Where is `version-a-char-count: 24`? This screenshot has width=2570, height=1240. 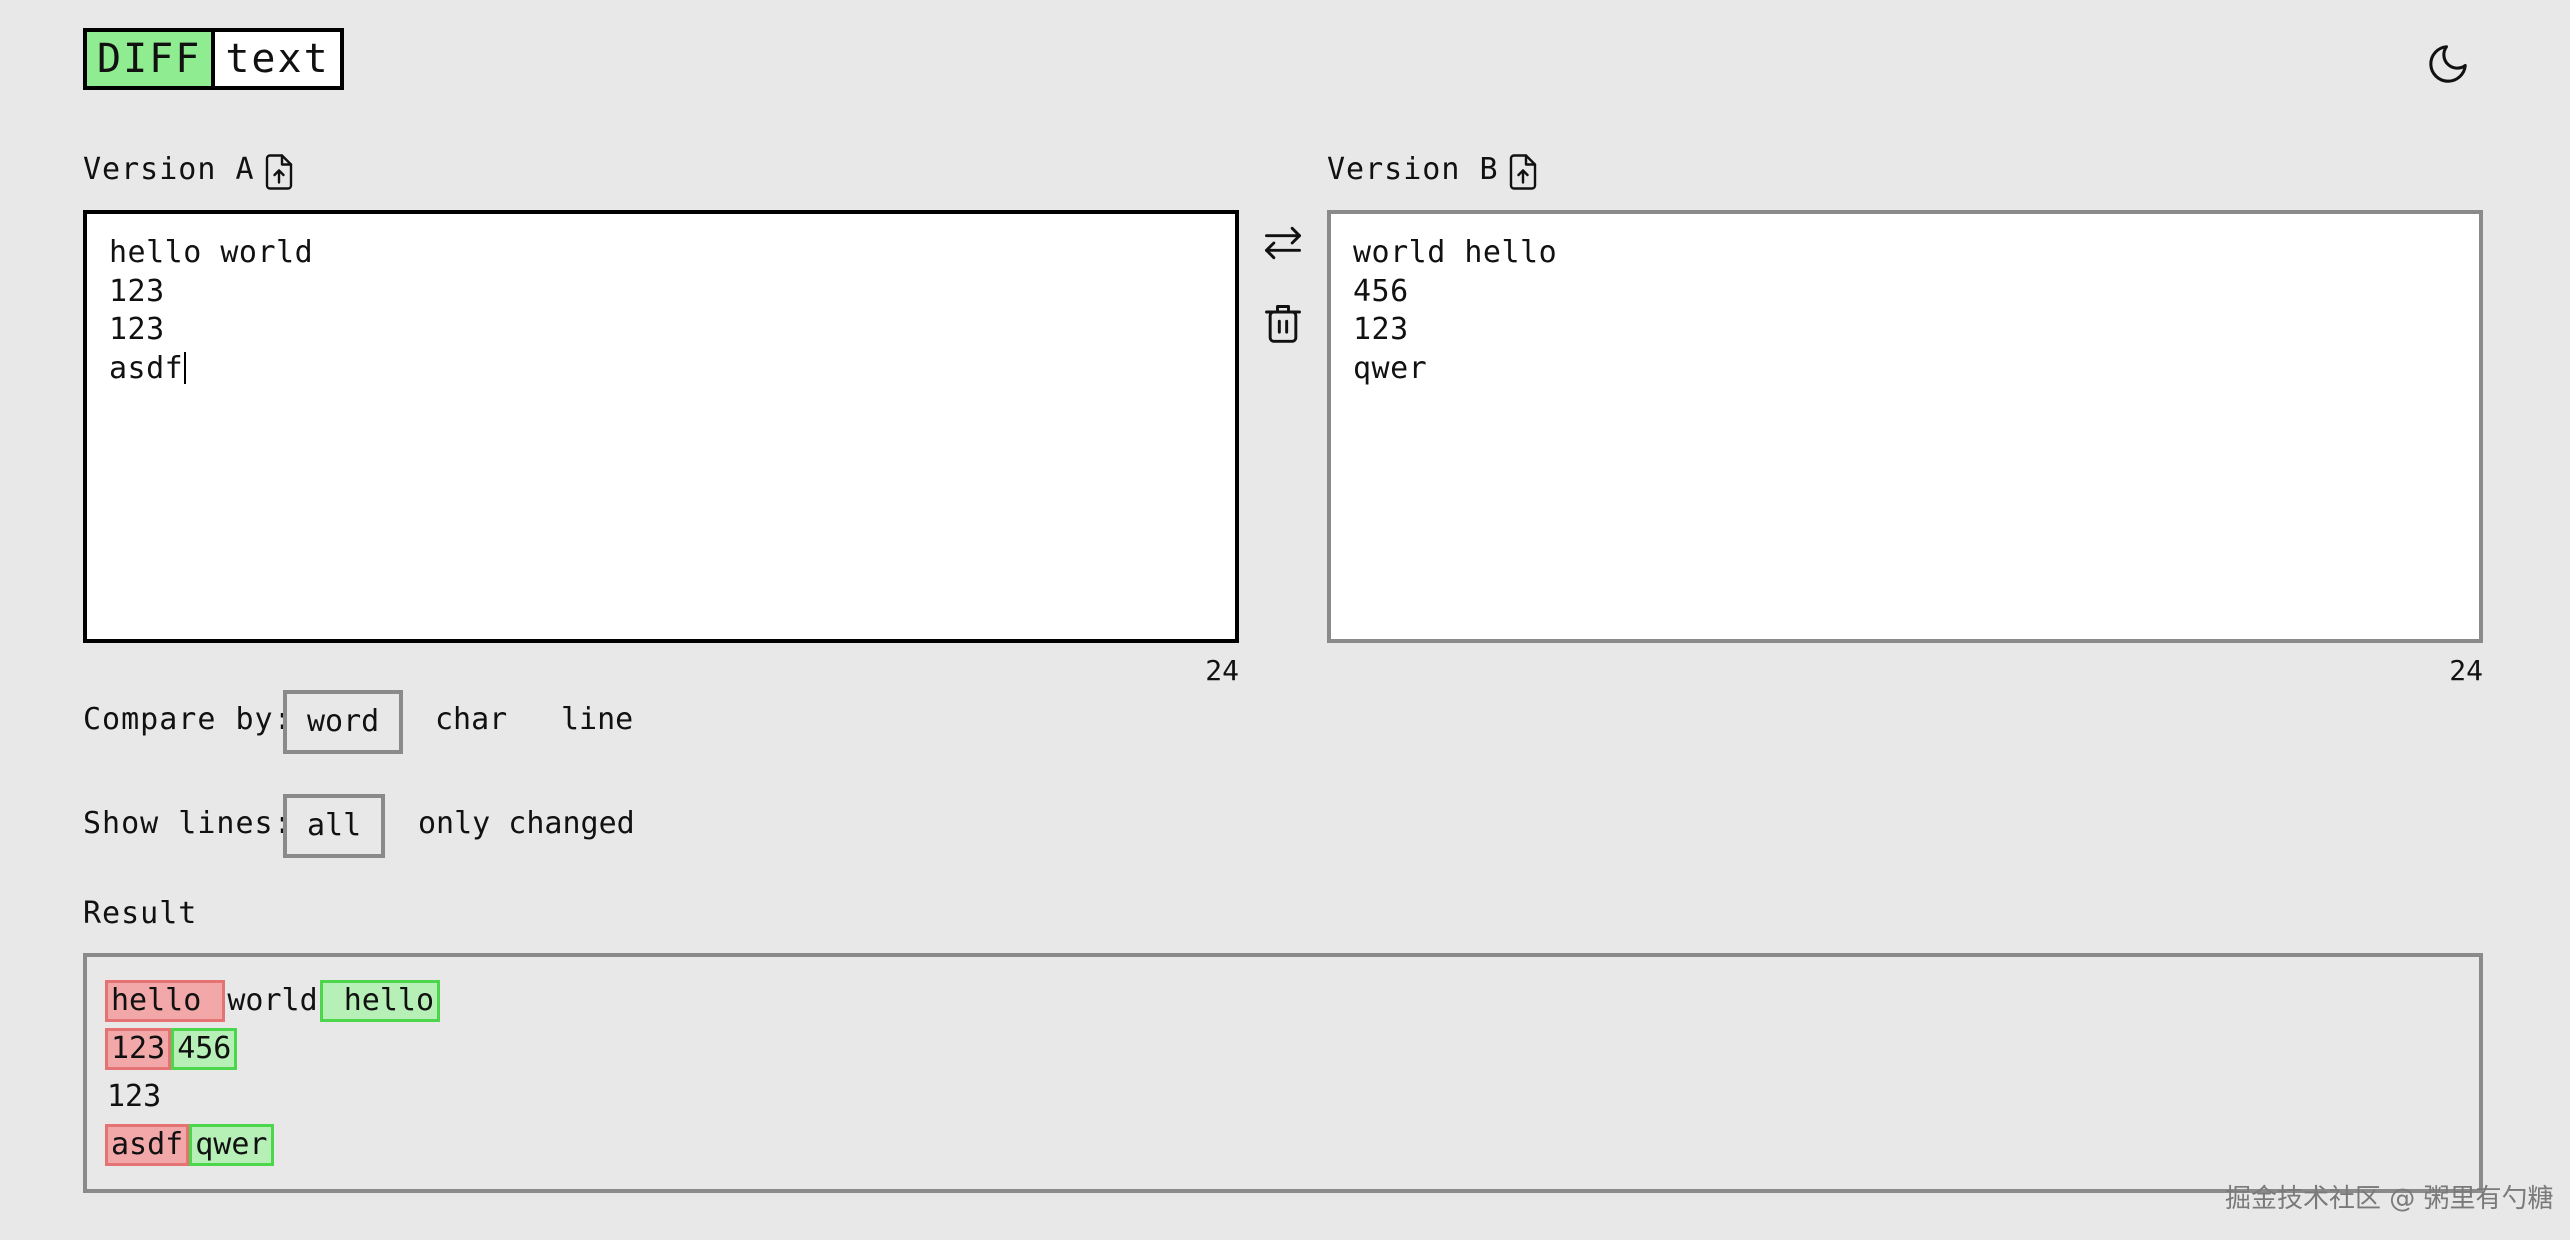 version-a-char-count: 24 is located at coordinates (1222, 670).